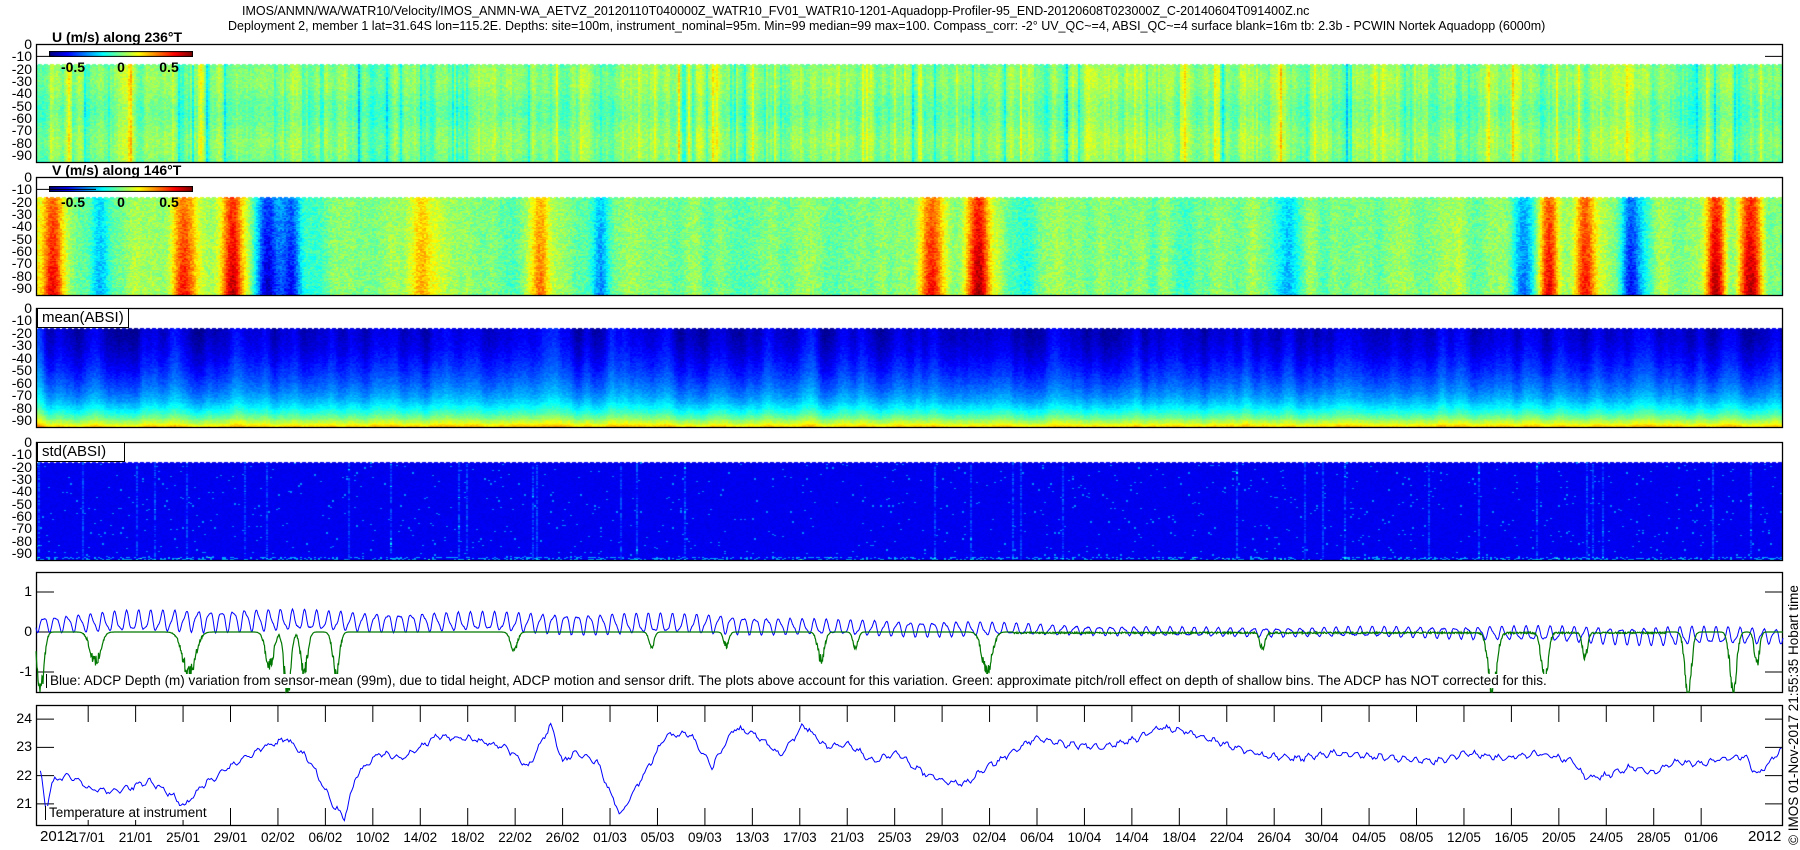  Describe the element at coordinates (372, 837) in the screenshot. I see `date-tick-label-10-02: 10/02` at that location.